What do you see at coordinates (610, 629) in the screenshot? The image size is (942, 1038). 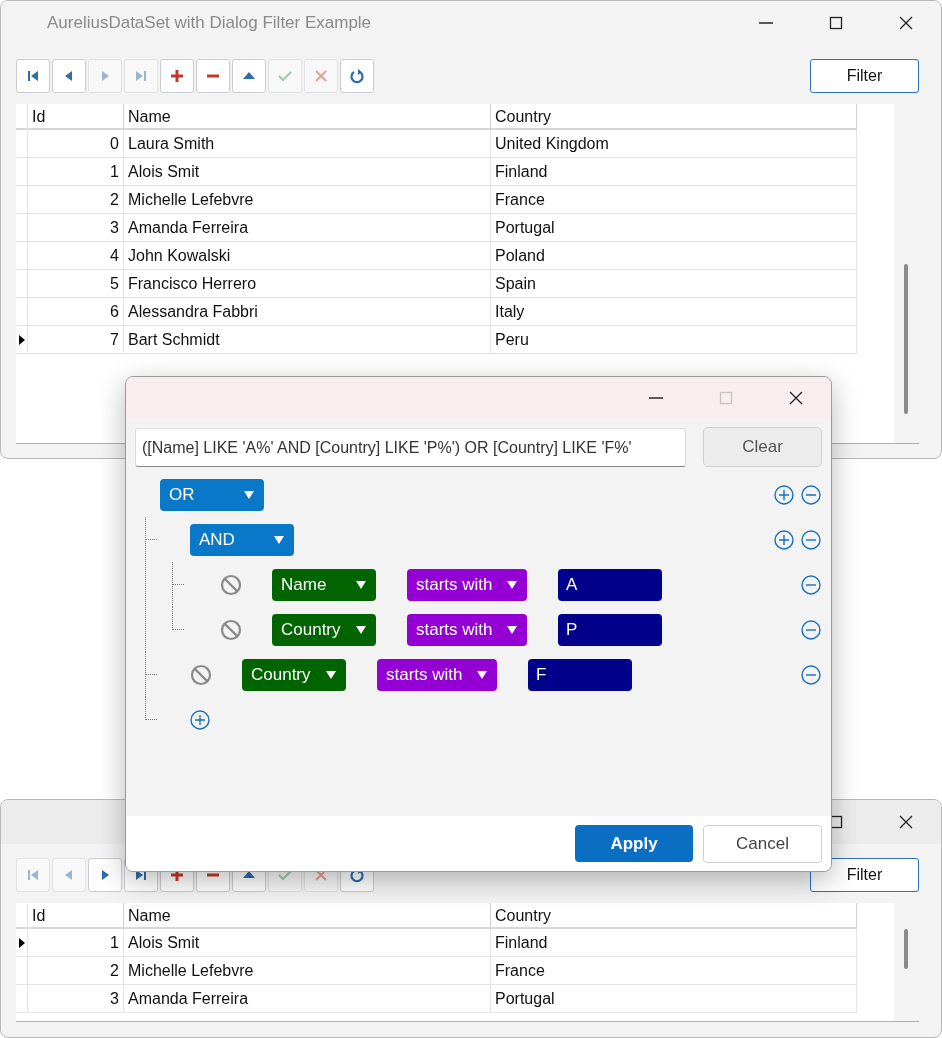 I see `value-field: P` at bounding box center [610, 629].